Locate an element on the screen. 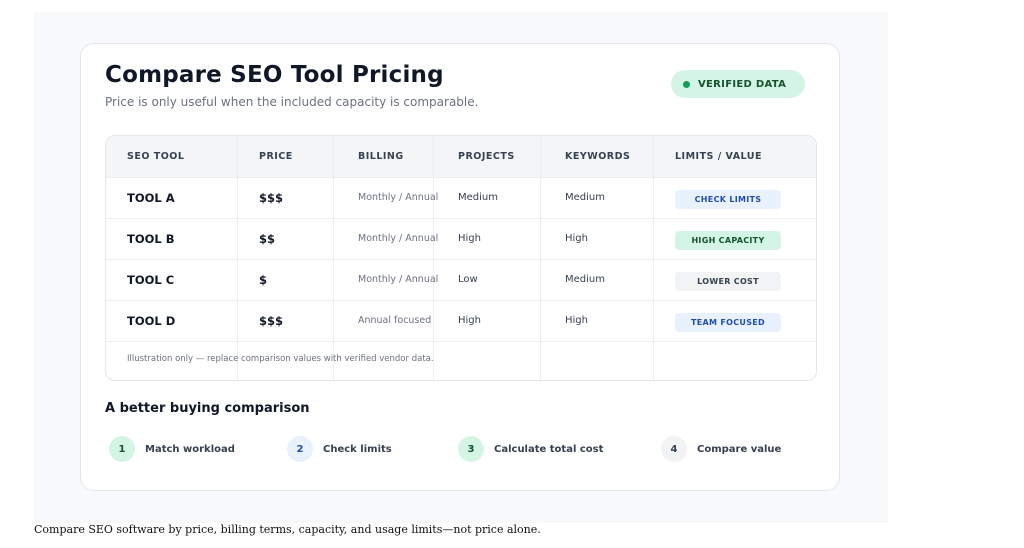 Image resolution: width=1024 pixels, height=548 pixels. tool-billing: Annual focused is located at coordinates (395, 320).